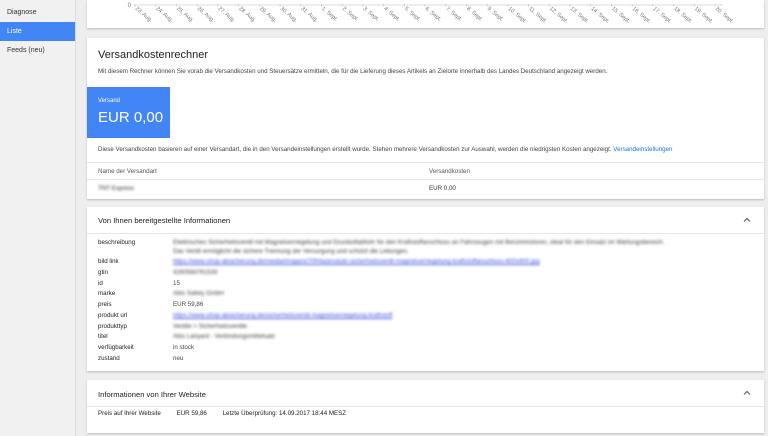  What do you see at coordinates (116, 188) in the screenshot?
I see `shipping-method-name: TNT Express` at bounding box center [116, 188].